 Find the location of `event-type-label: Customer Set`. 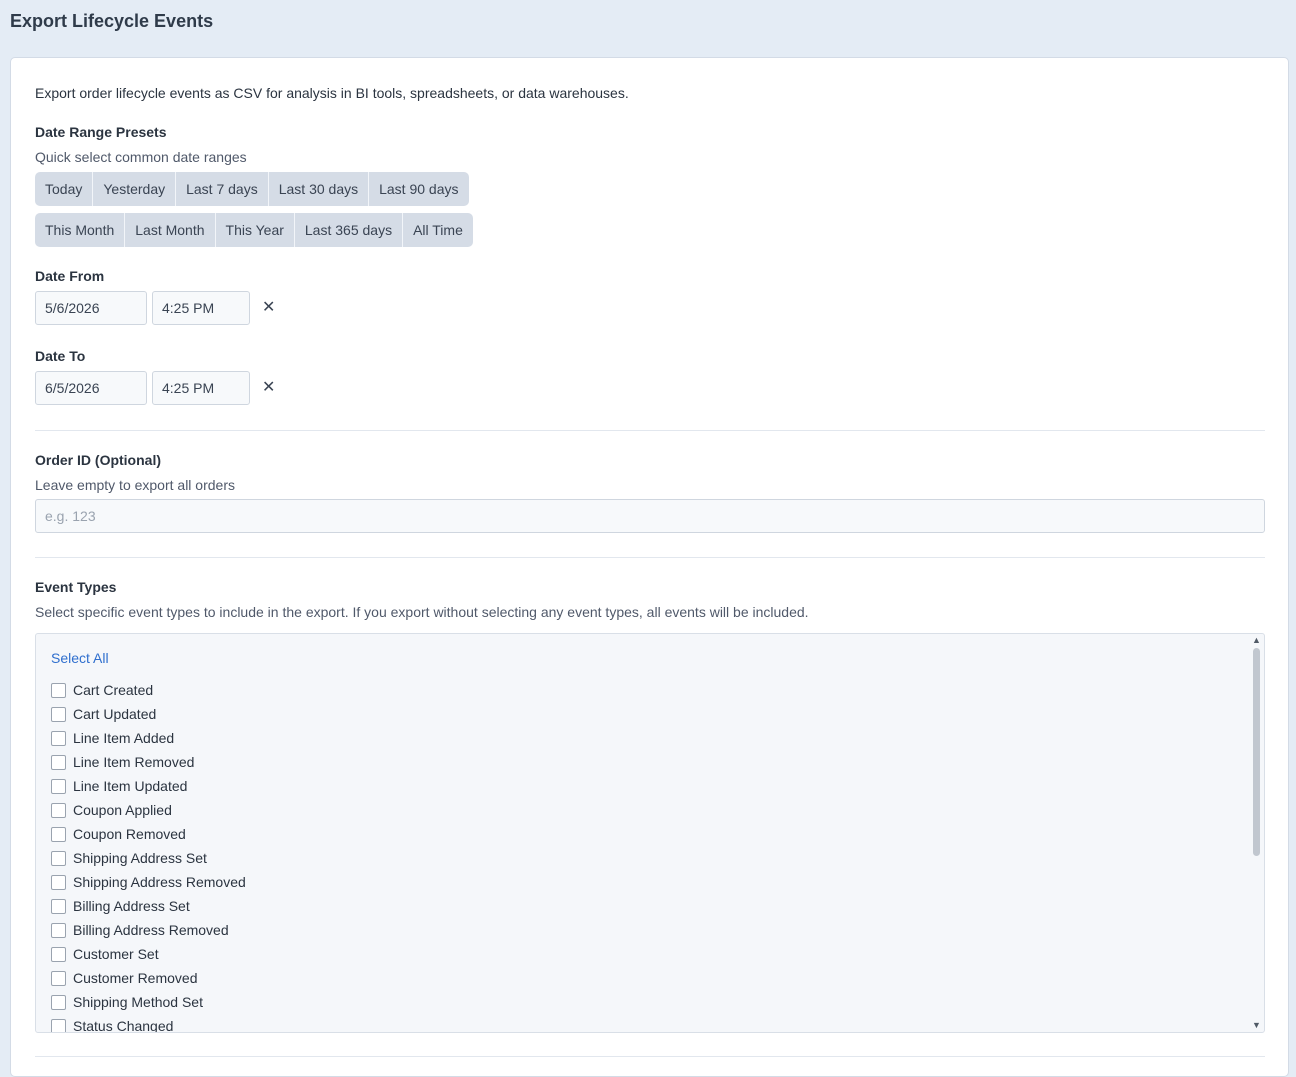

event-type-label: Customer Set is located at coordinates (116, 954).